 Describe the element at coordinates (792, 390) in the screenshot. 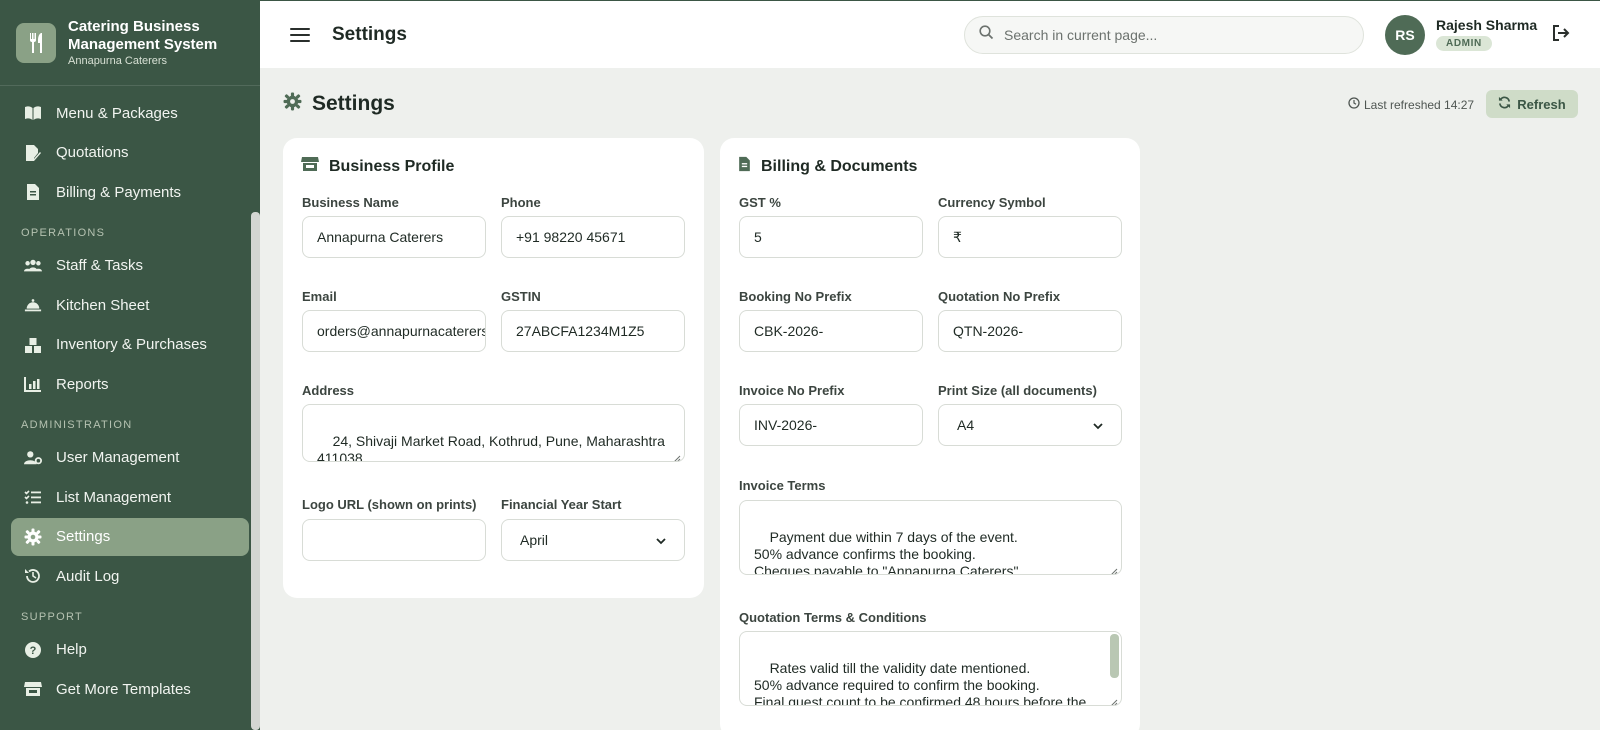

I see `invoice-prefix-label: Invoice No Prefix` at that location.